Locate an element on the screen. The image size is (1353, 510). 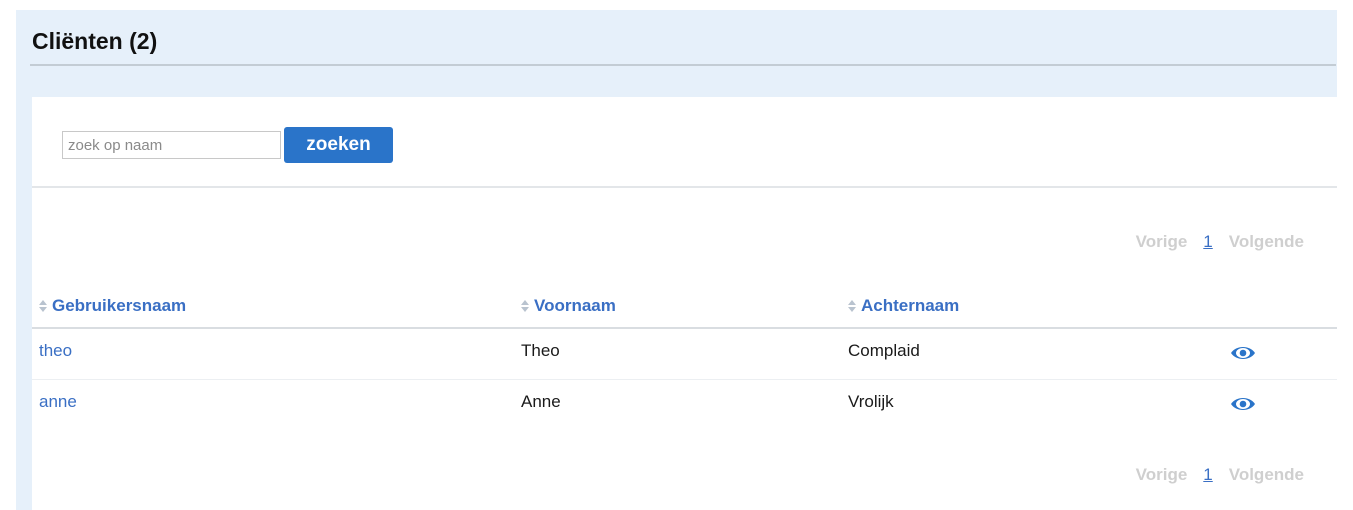
pagination-top: Vorige 1 Volgende is located at coordinates (1220, 242).